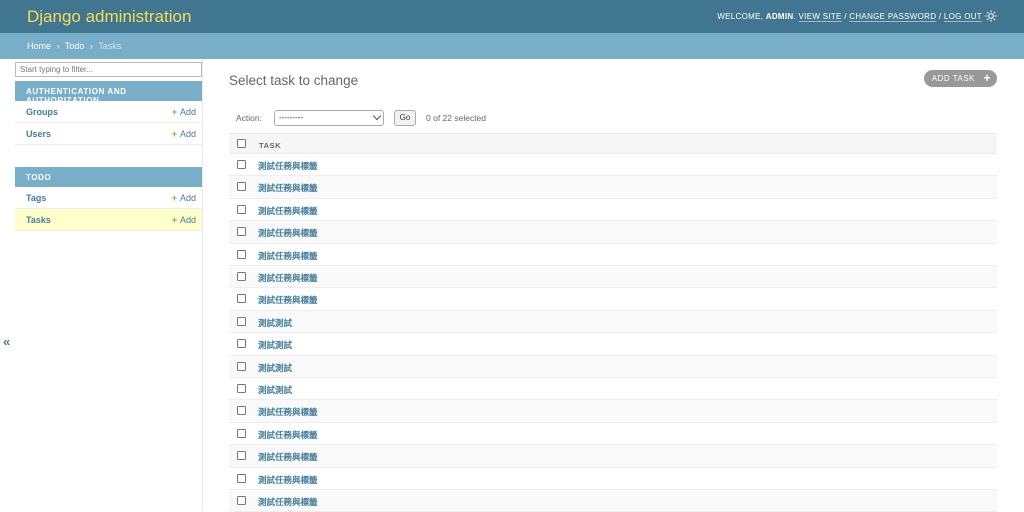  I want to click on go-button: Go, so click(405, 118).